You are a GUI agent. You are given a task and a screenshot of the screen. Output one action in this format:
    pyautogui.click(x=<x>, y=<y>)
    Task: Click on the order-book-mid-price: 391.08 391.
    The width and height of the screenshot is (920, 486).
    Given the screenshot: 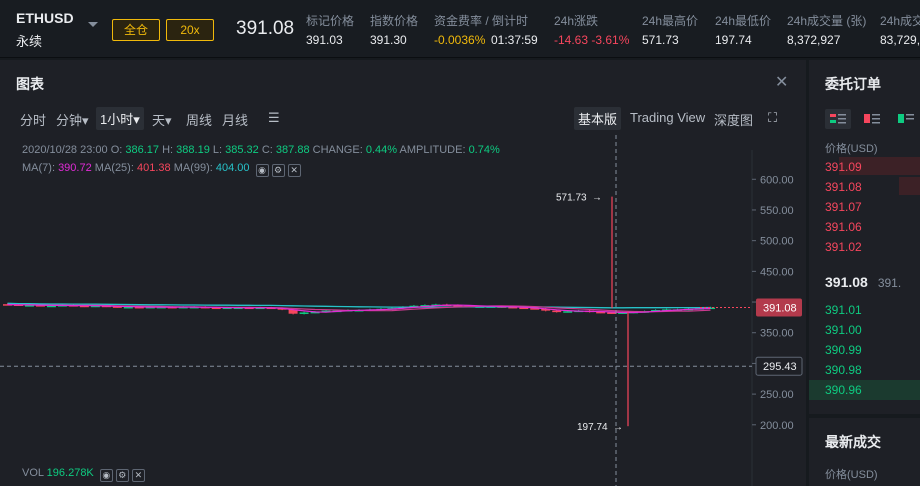 What is the action you would take?
    pyautogui.click(x=863, y=282)
    